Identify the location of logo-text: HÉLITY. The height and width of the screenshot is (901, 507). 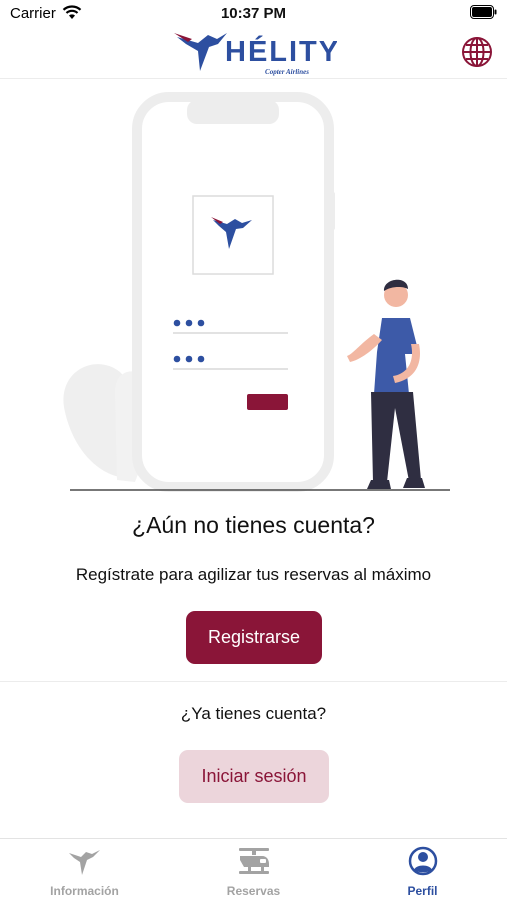
(281, 51).